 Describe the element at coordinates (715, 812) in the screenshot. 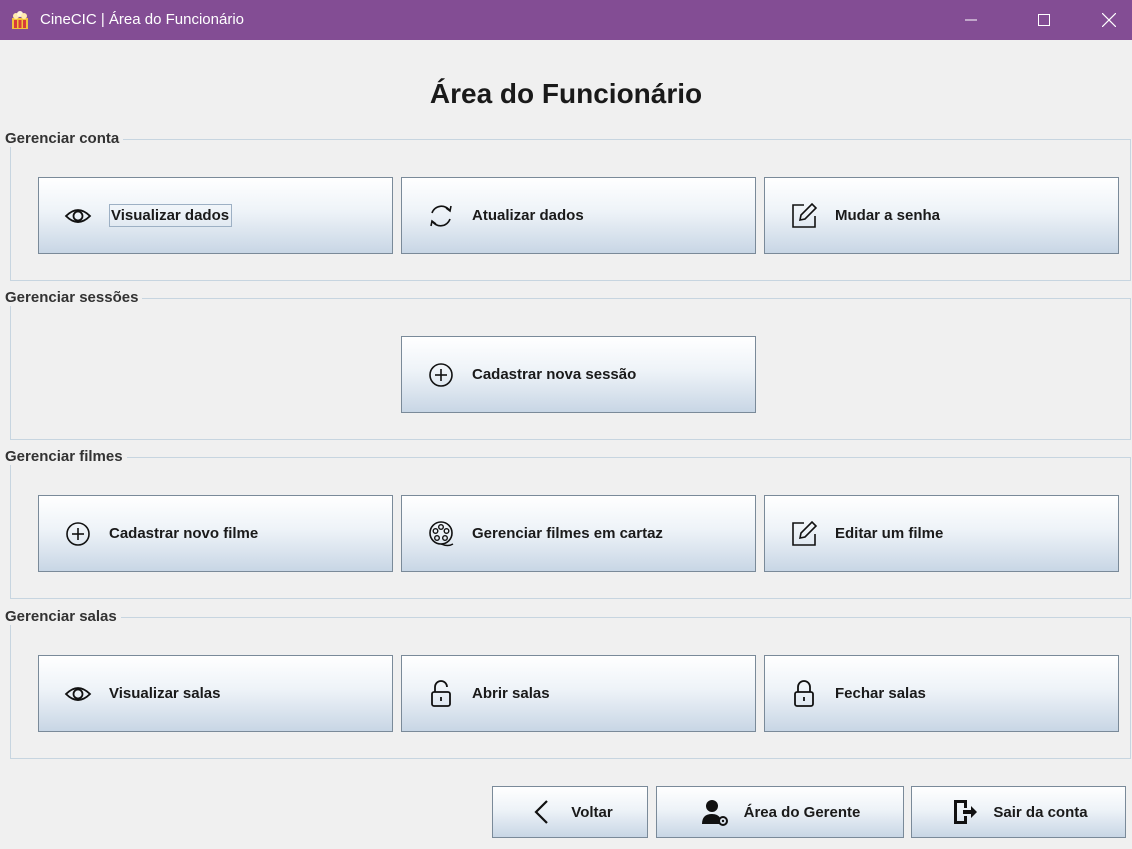

I see `user-gear-icon` at that location.